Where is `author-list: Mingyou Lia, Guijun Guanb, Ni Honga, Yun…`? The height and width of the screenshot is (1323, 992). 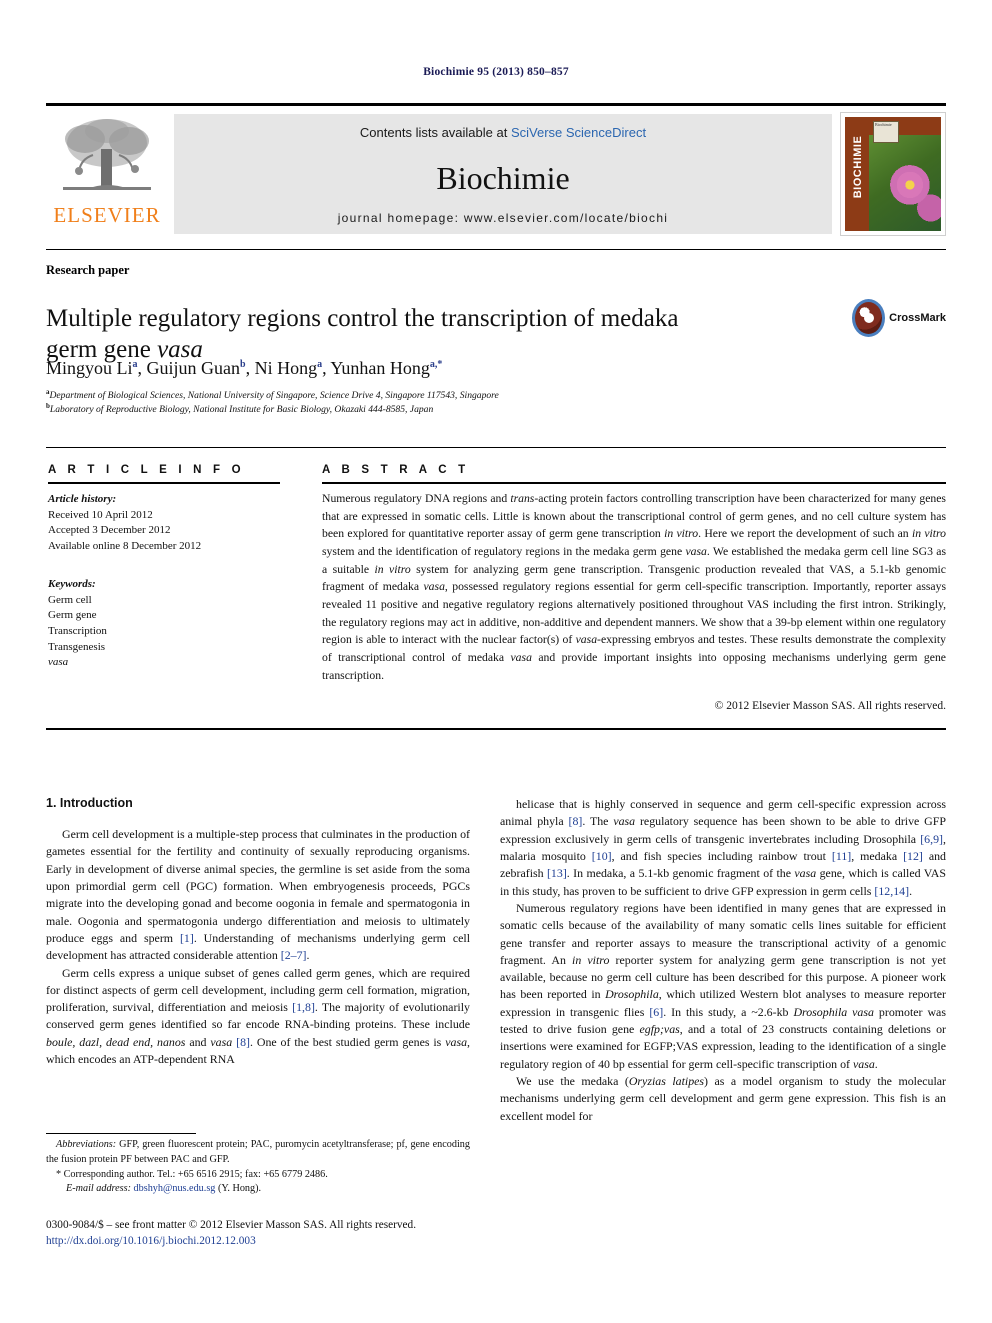 author-list: Mingyou Lia, Guijun Guanb, Ni Honga, Yun… is located at coordinates (244, 368).